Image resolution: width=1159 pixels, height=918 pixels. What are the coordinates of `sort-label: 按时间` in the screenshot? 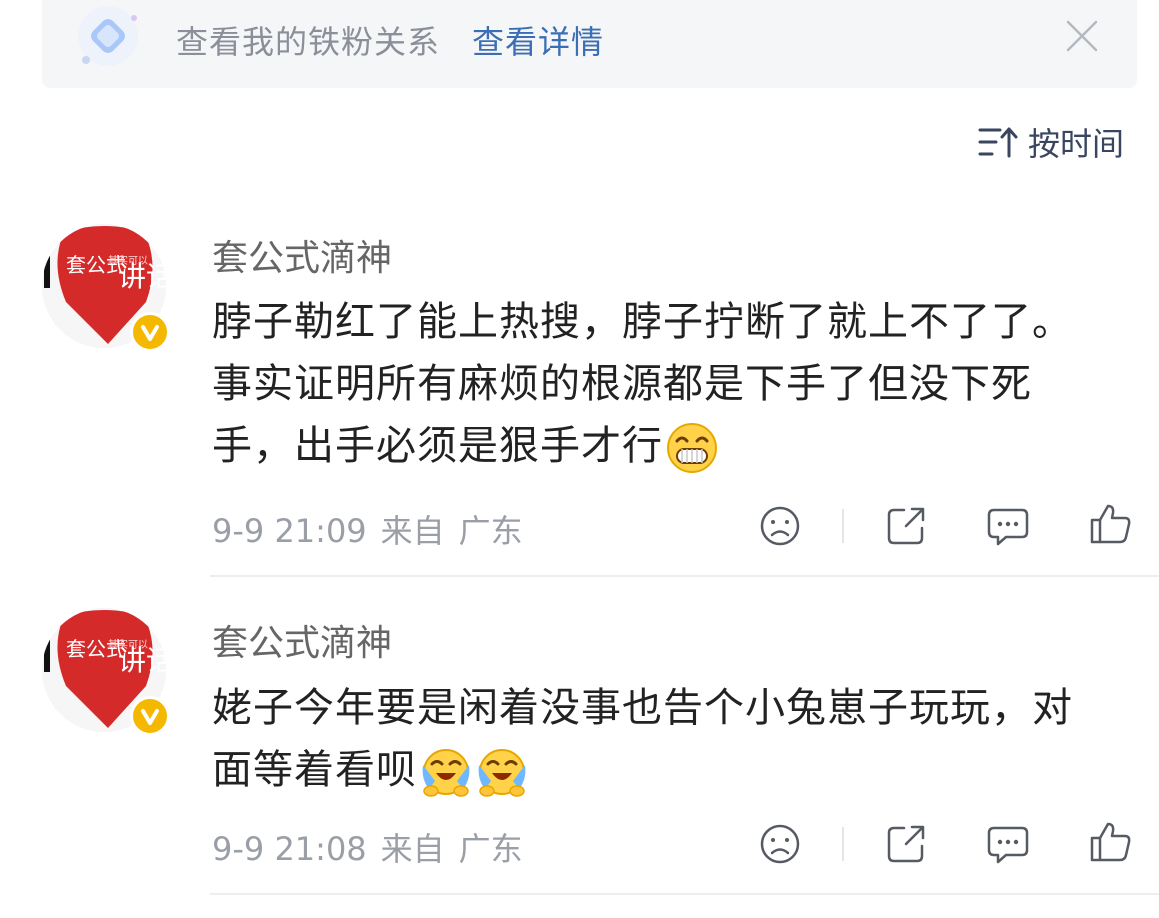 It's located at (1076, 144).